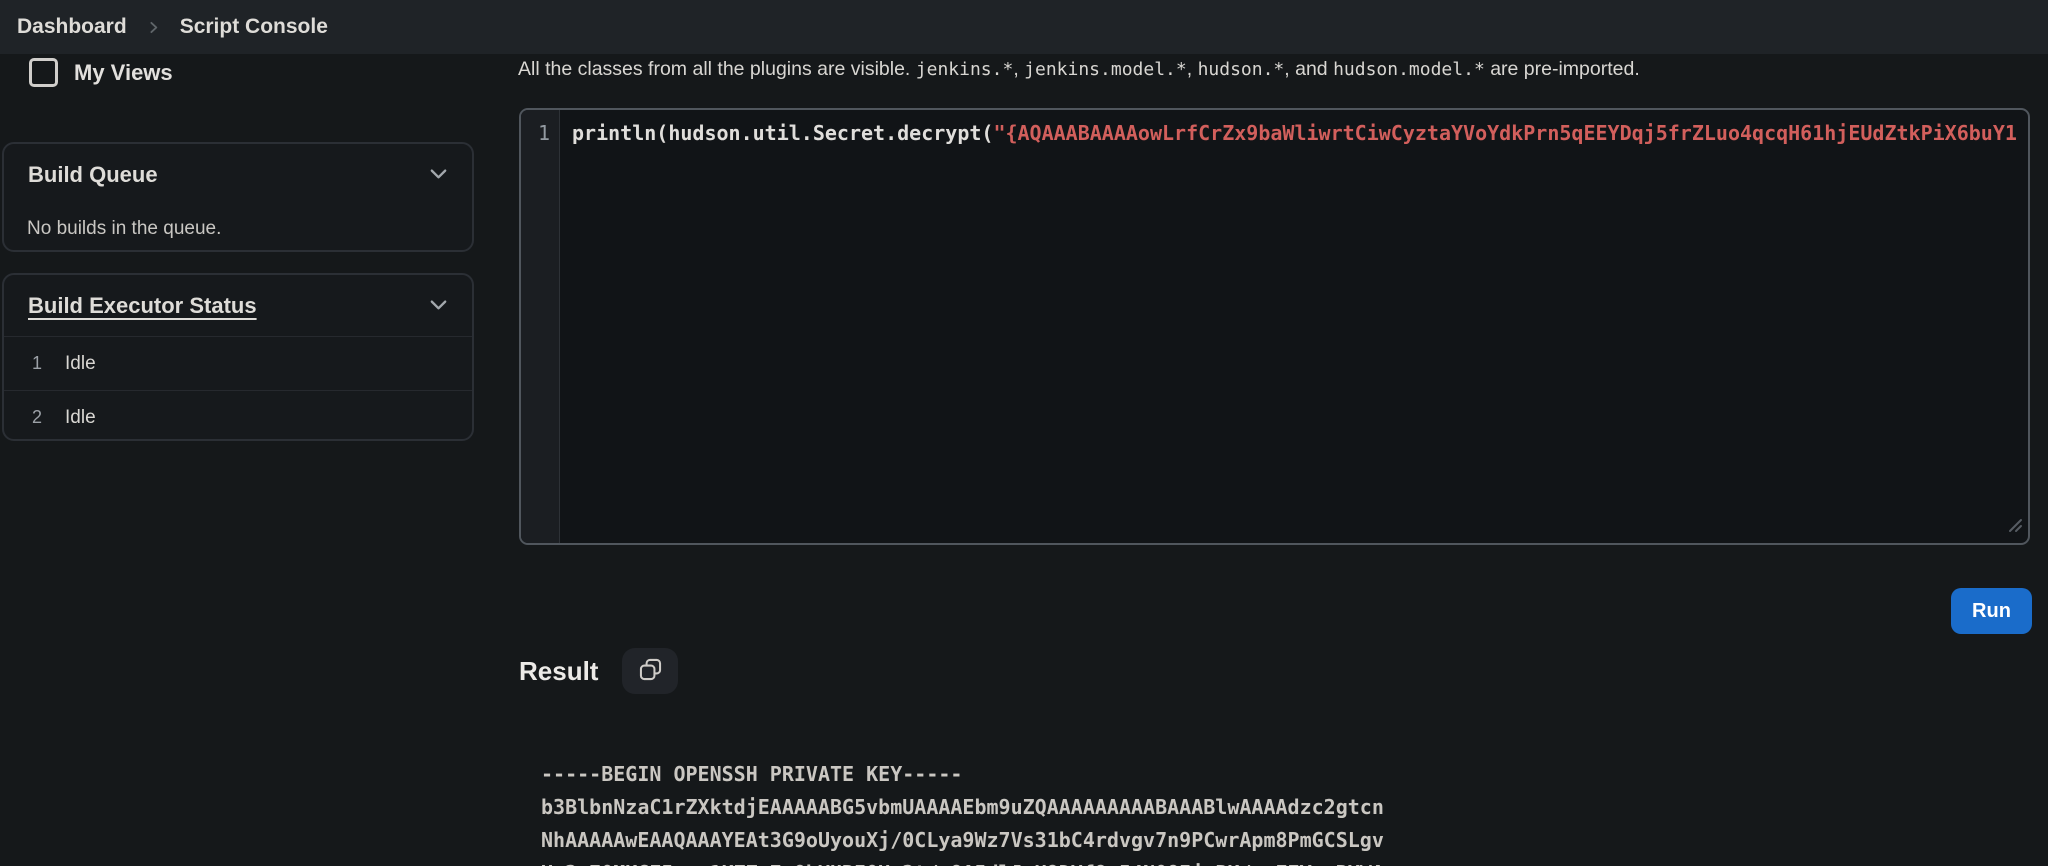 The image size is (2048, 866). What do you see at coordinates (254, 27) in the screenshot?
I see `breadcrumb-item-script-console: Script Console` at bounding box center [254, 27].